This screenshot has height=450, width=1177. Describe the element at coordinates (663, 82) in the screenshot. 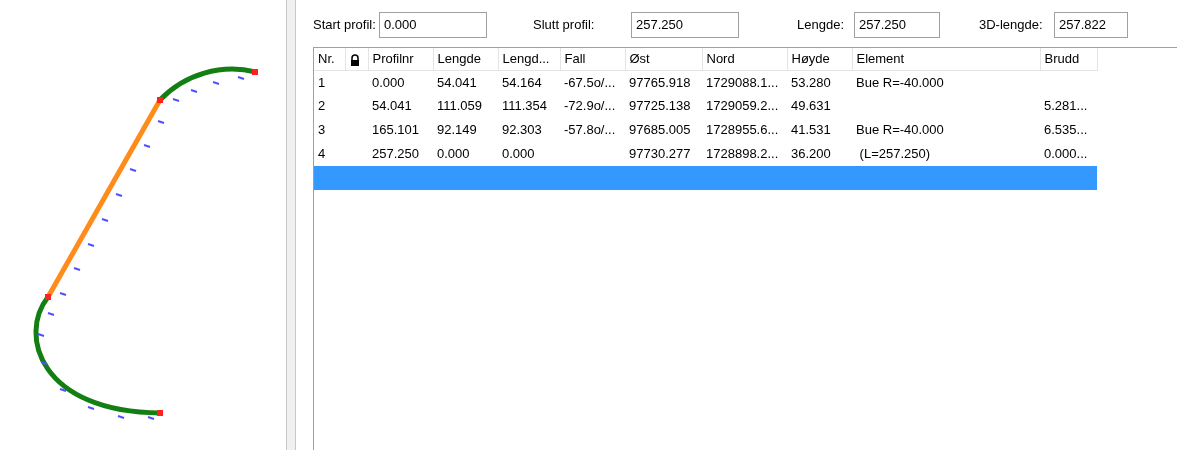

I see `table-cell: 97765.918` at that location.